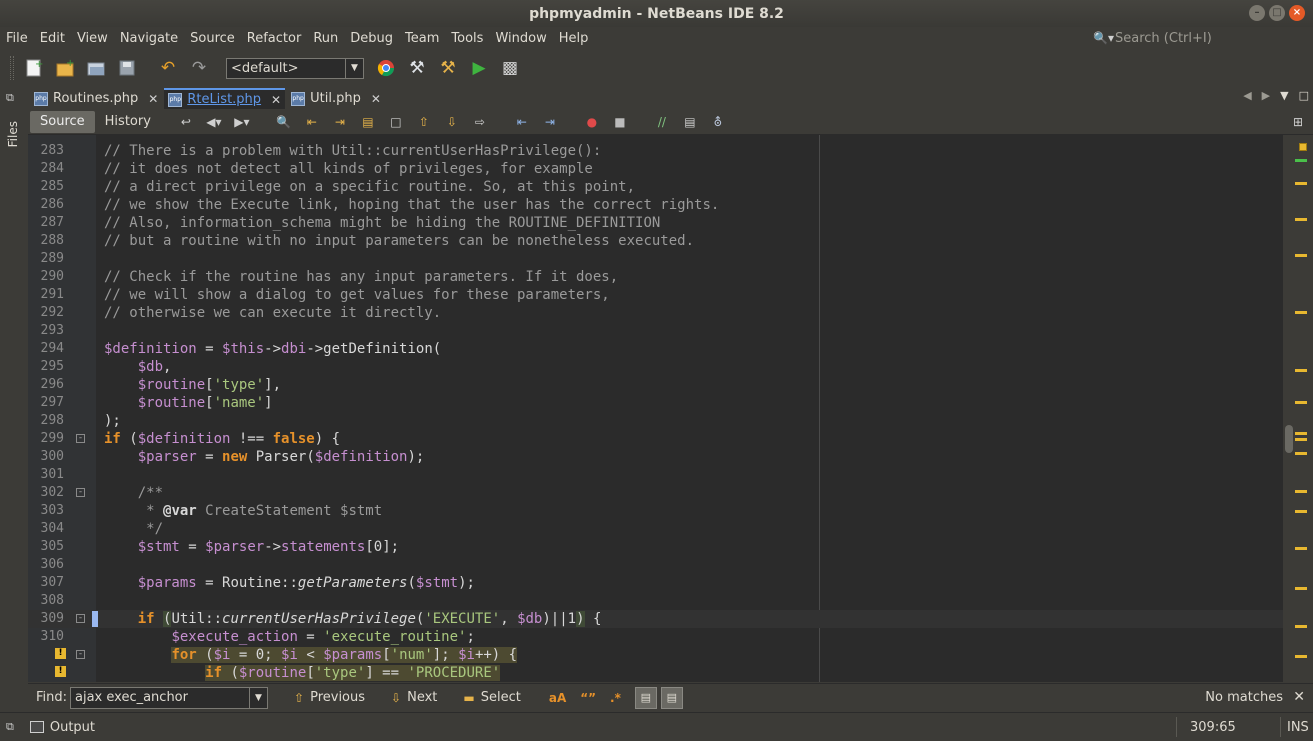 Image resolution: width=1313 pixels, height=741 pixels. Describe the element at coordinates (1298, 408) in the screenshot. I see `error-stripe` at that location.